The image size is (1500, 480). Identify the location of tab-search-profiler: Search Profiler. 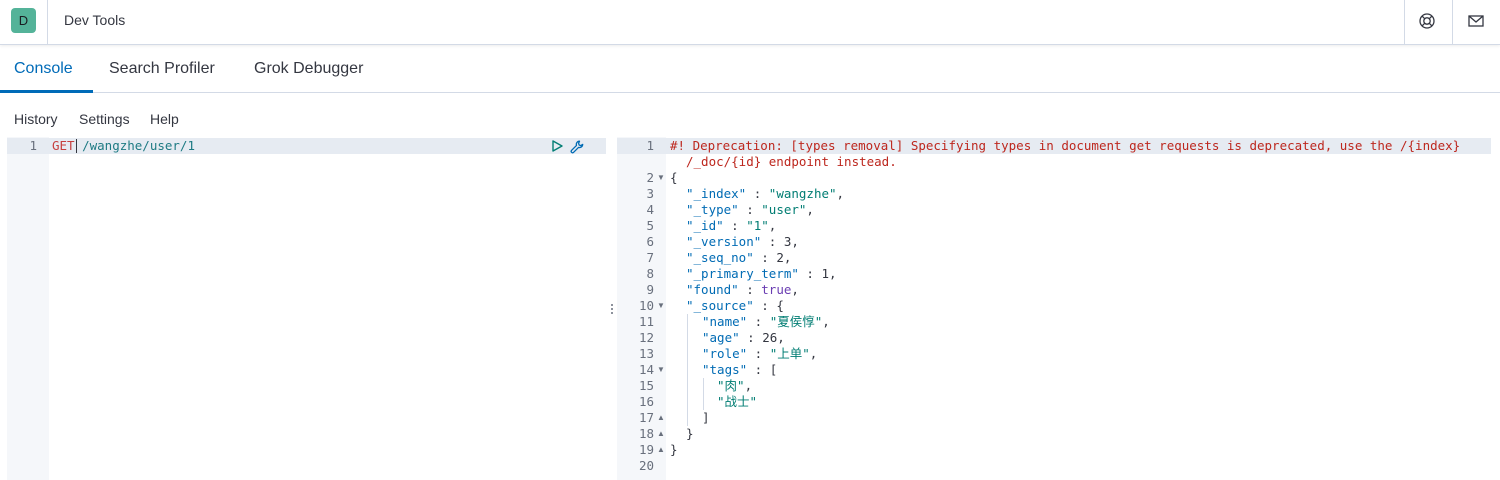
(162, 69).